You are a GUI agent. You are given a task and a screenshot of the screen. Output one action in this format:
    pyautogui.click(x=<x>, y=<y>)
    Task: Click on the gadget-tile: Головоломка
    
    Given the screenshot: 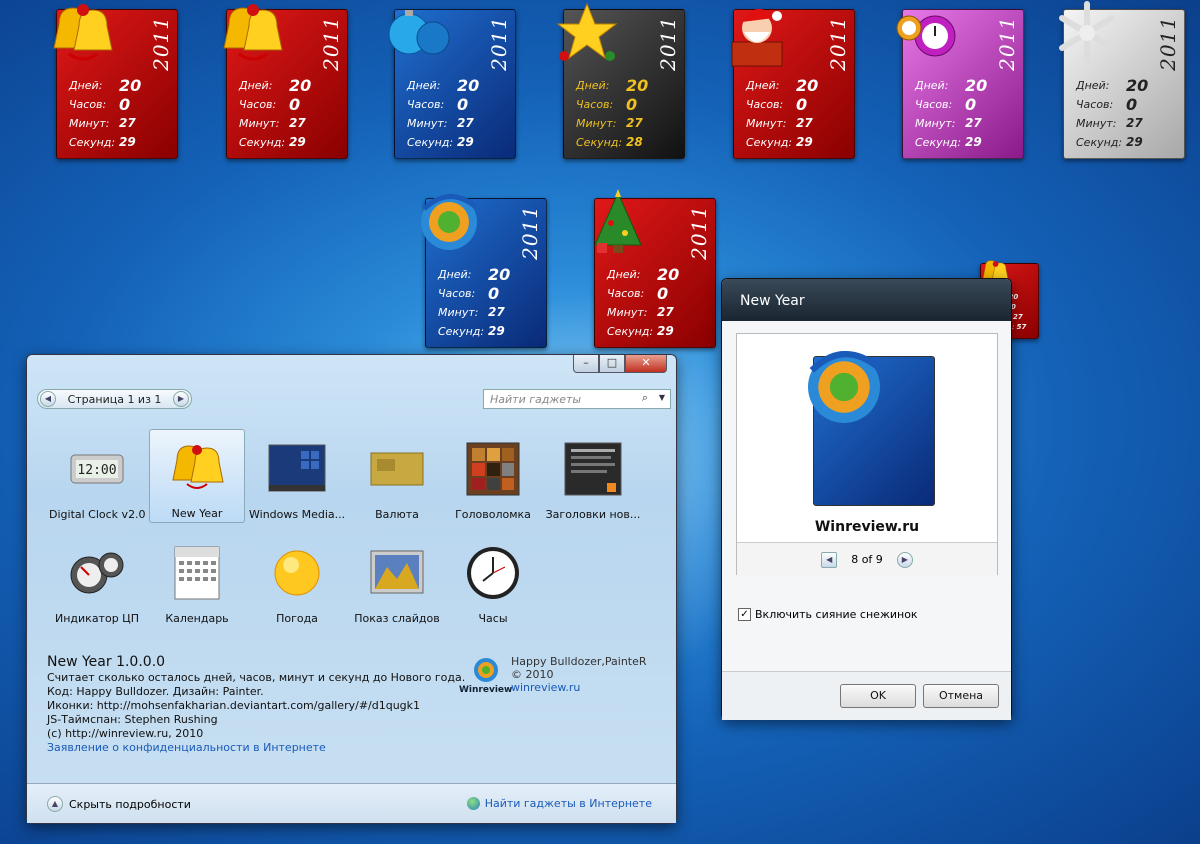 What is the action you would take?
    pyautogui.click(x=493, y=478)
    